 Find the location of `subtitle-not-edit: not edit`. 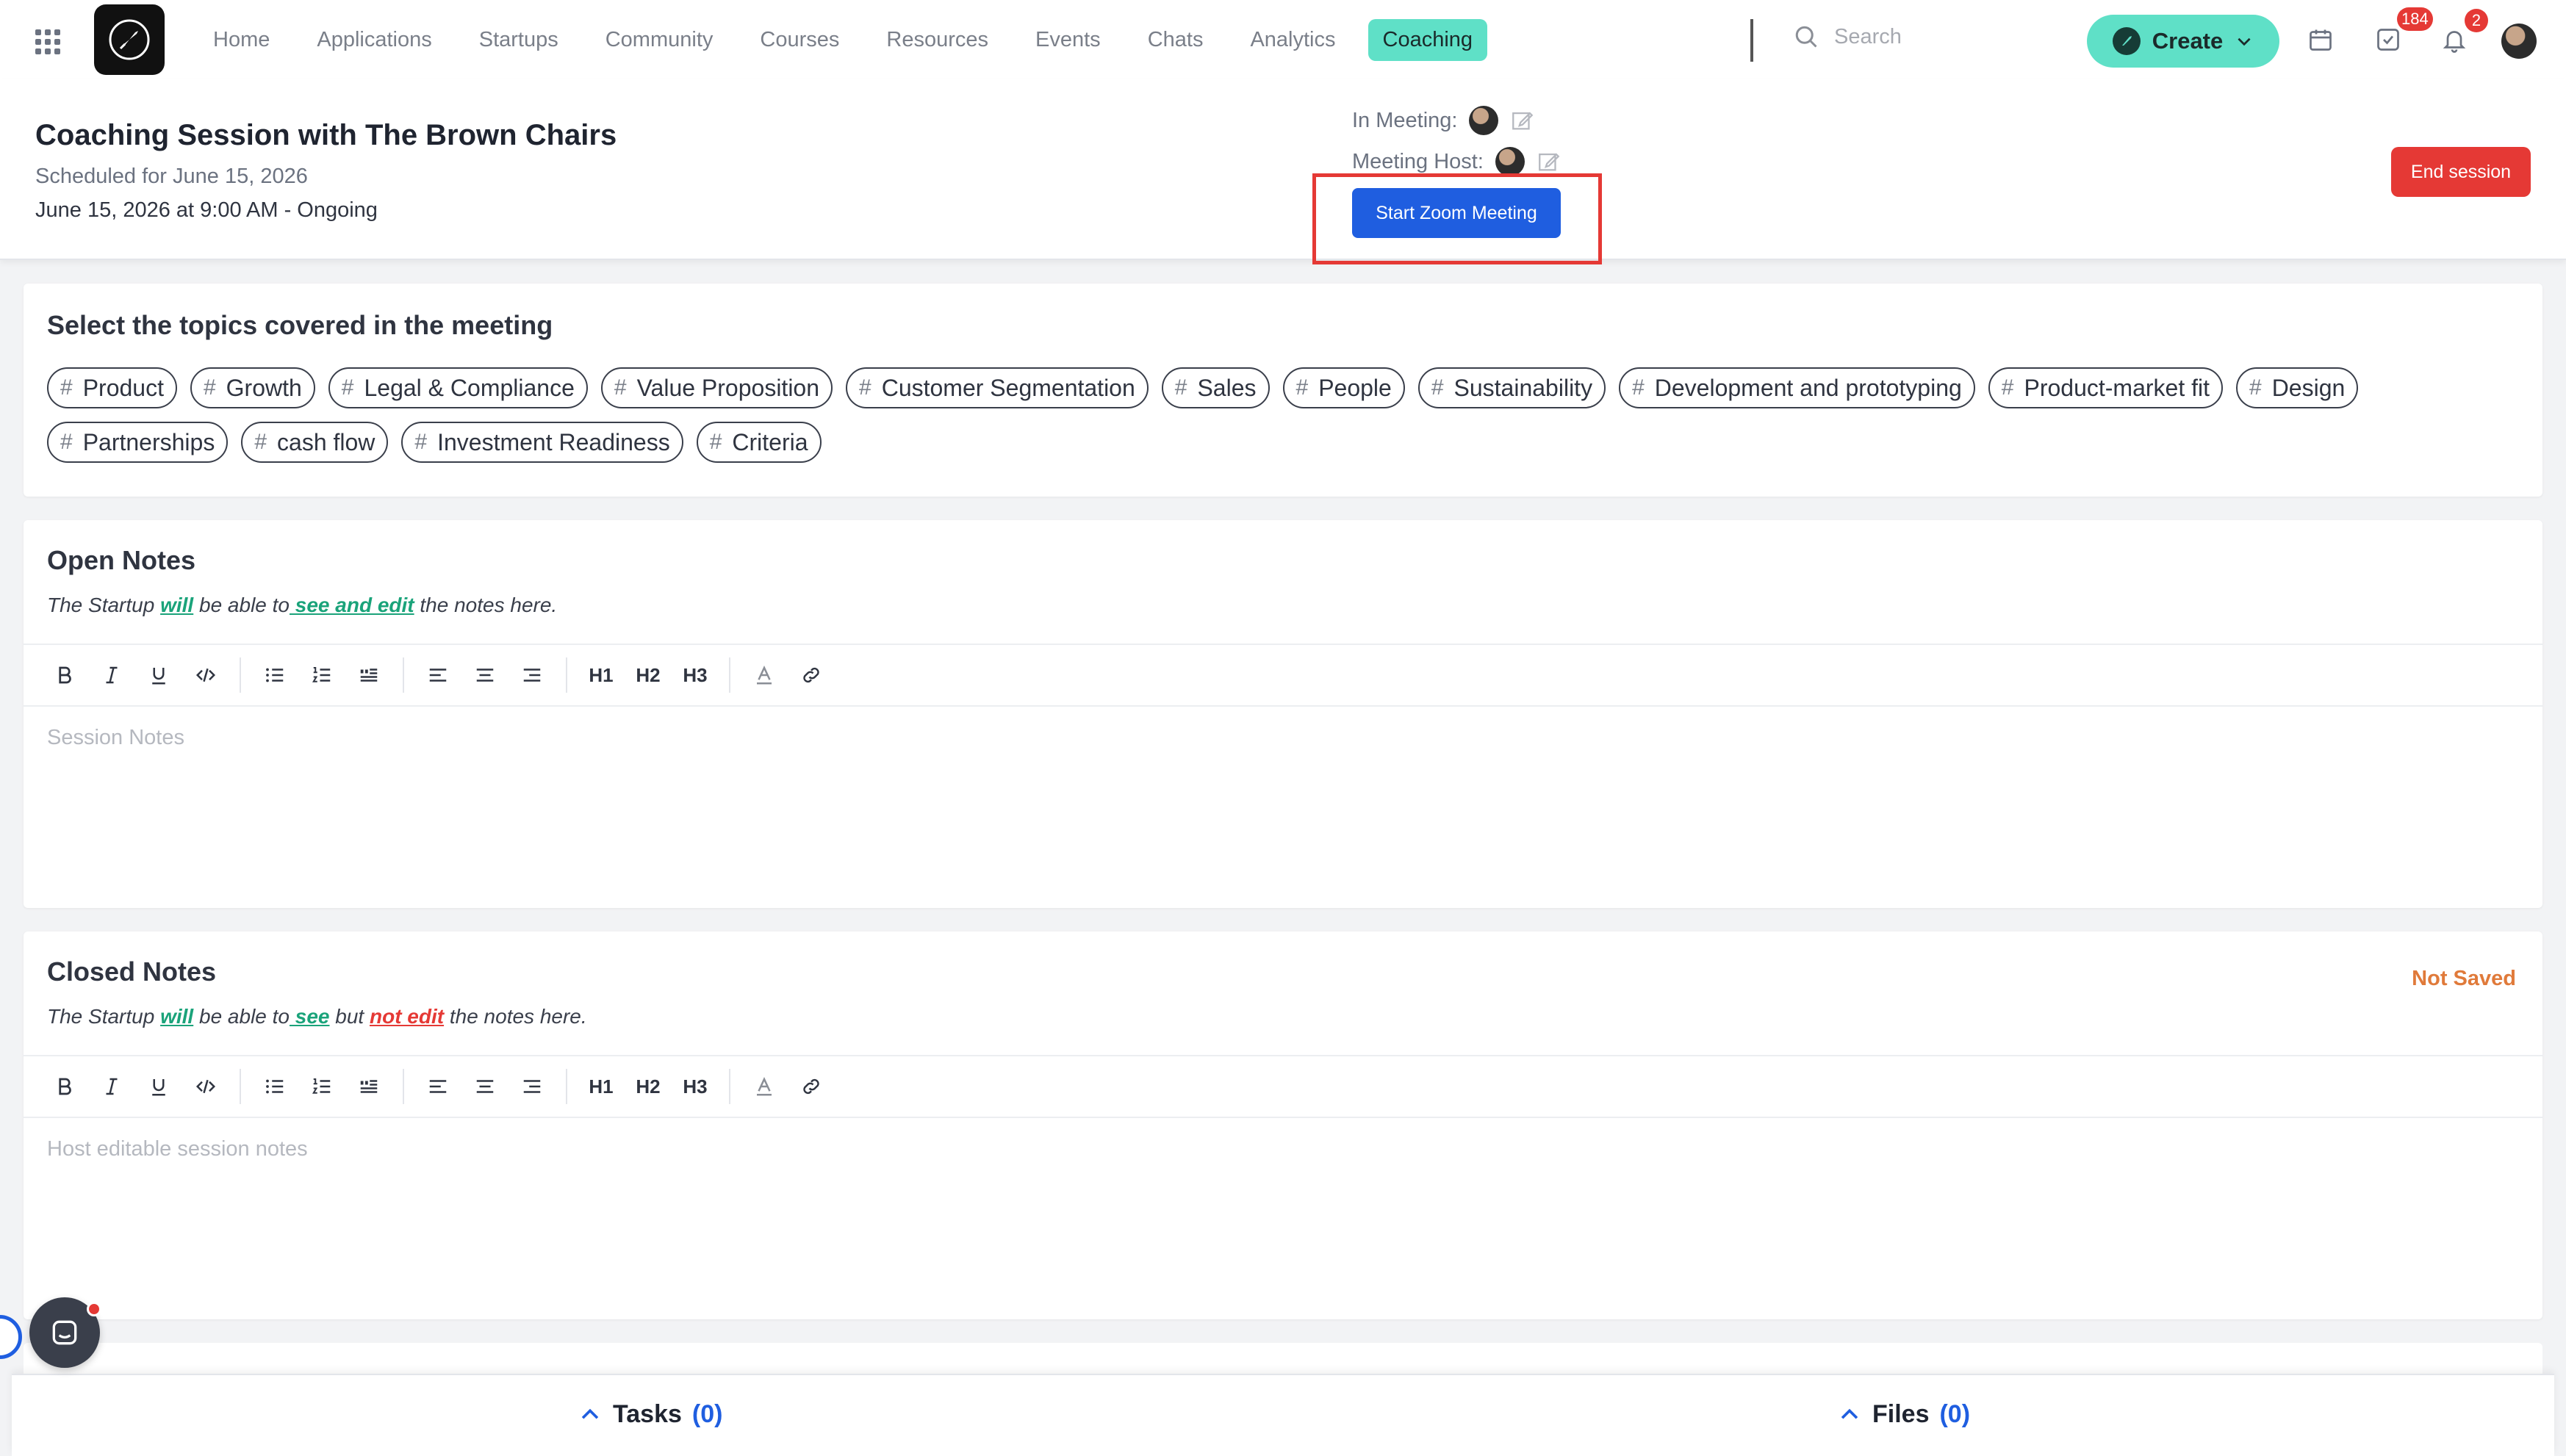

subtitle-not-edit: not edit is located at coordinates (407, 1017).